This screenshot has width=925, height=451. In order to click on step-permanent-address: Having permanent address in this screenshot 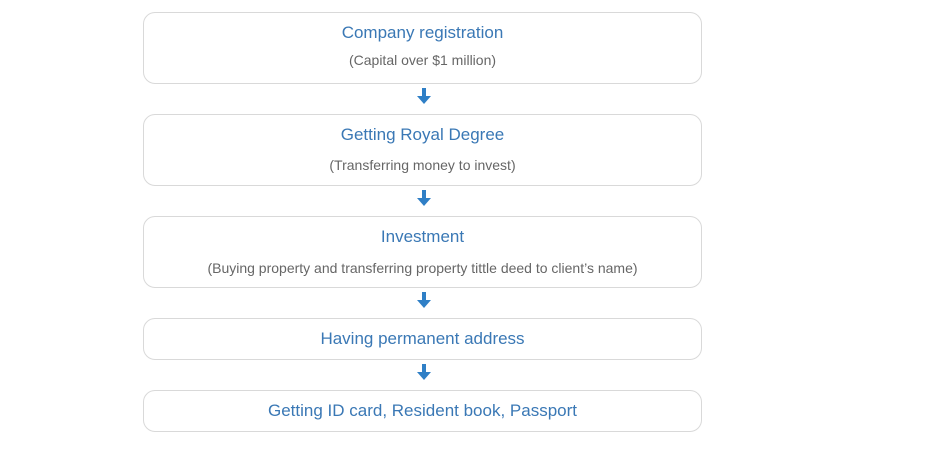, I will do `click(422, 339)`.